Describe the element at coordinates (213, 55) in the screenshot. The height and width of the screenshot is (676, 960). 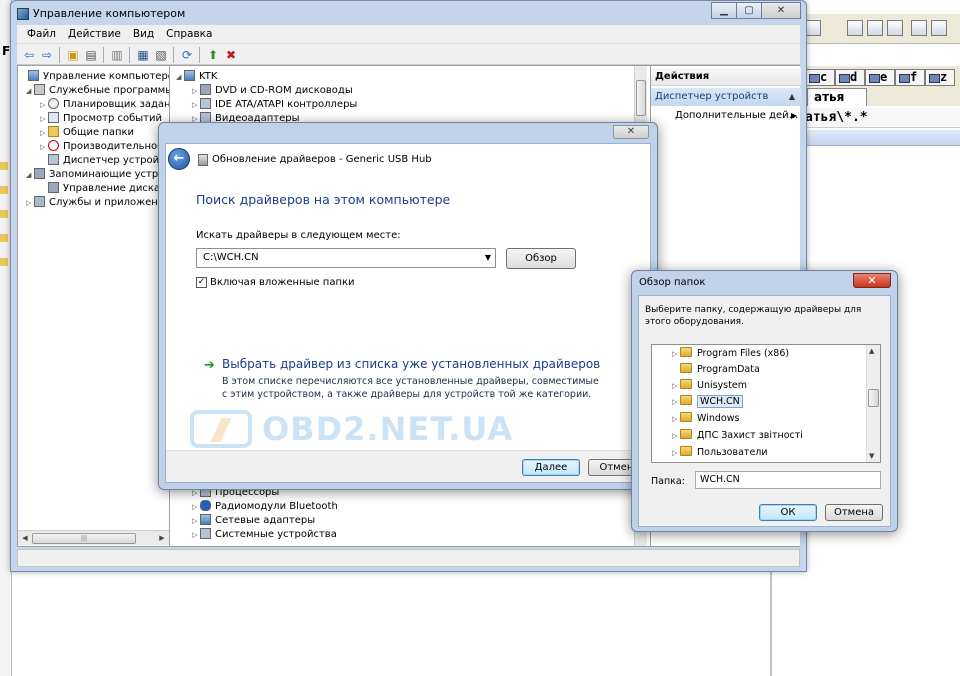
I see `update-driver-icon: ⬆` at that location.